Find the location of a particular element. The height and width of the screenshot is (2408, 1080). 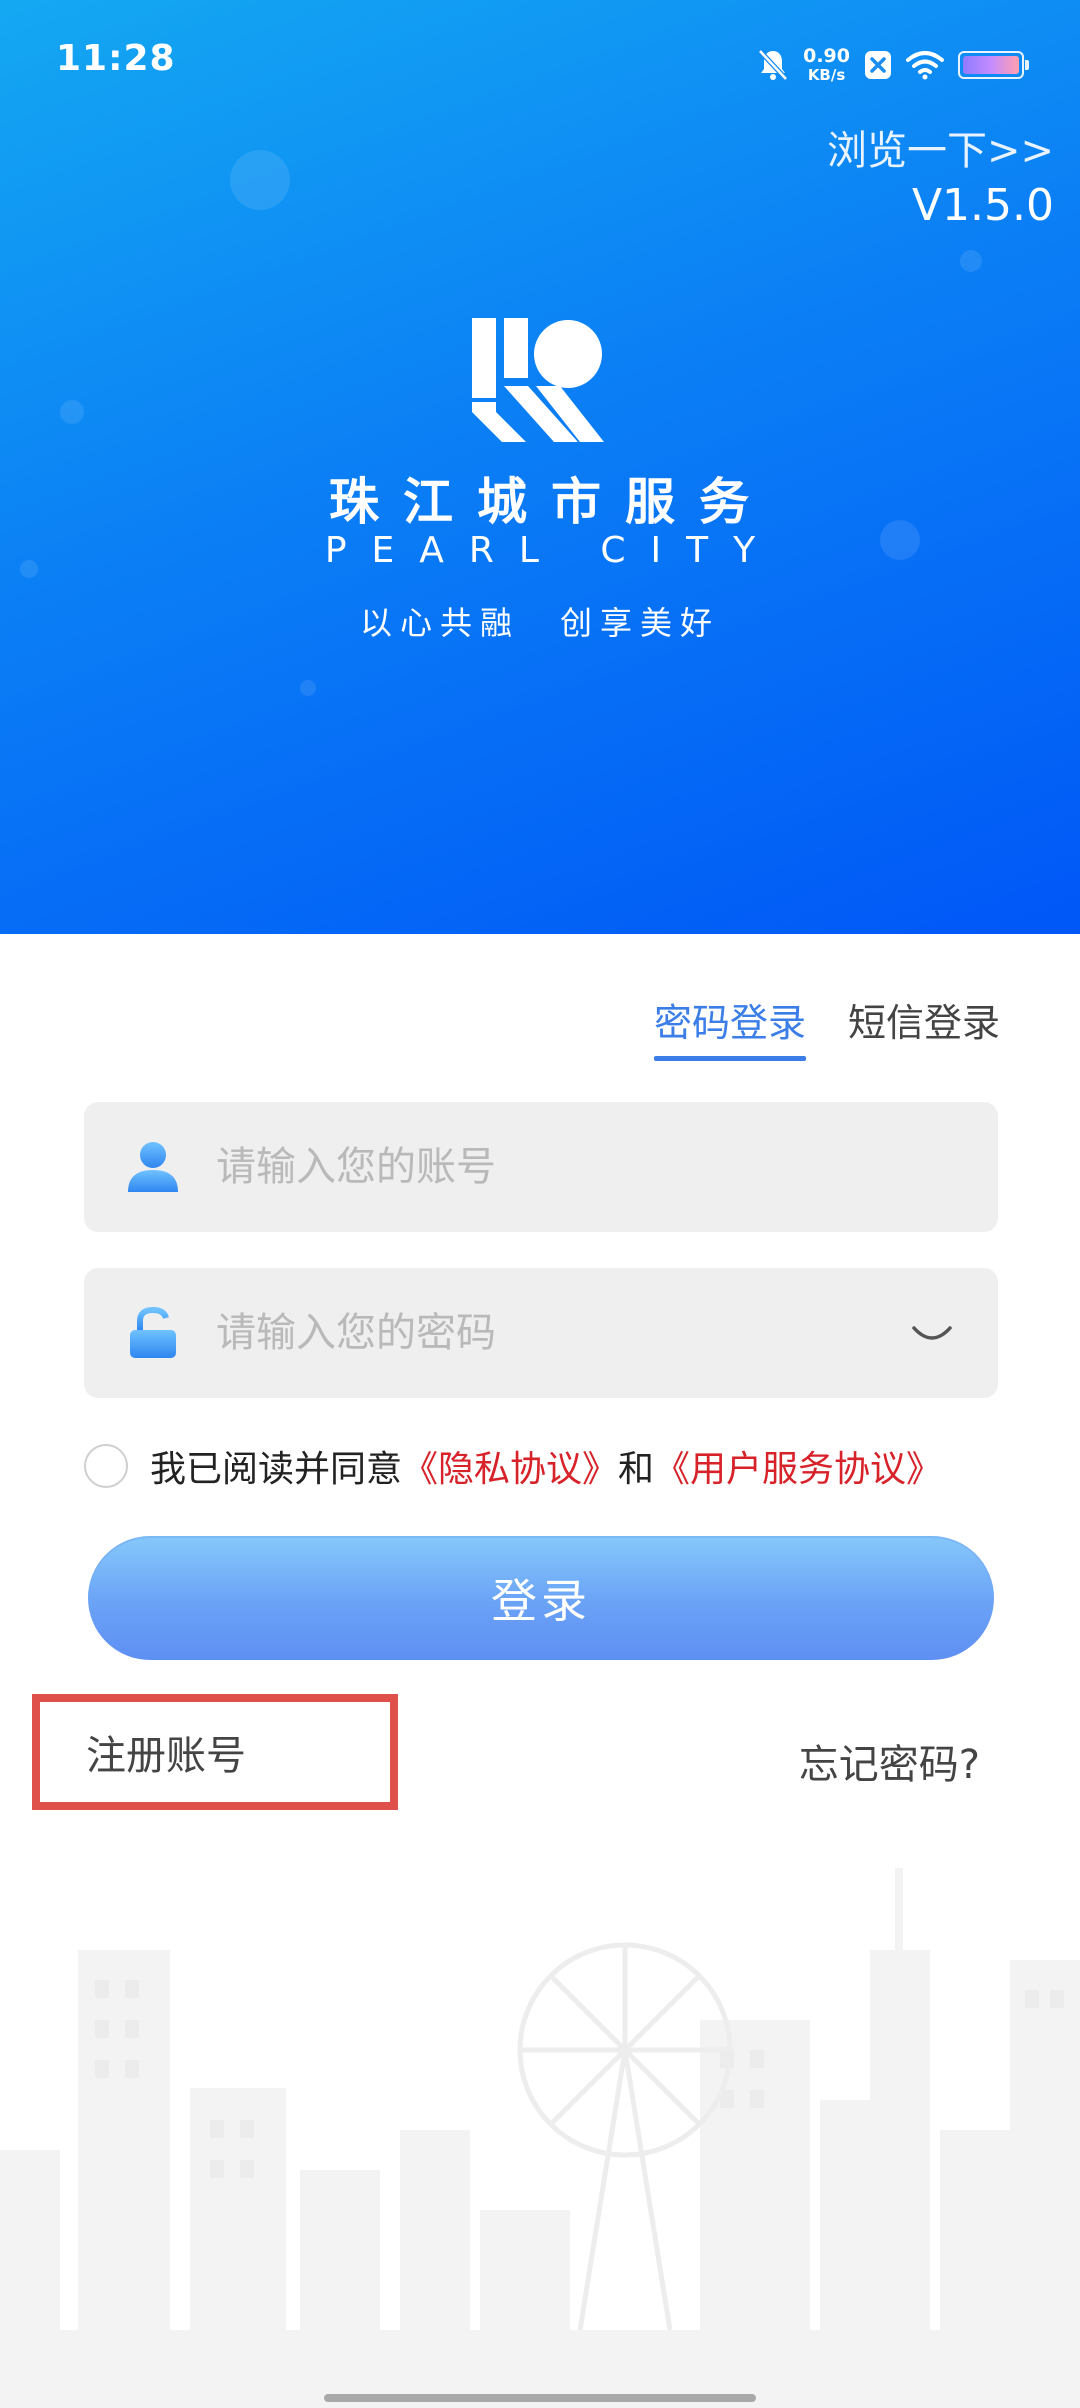

user-icon is located at coordinates (153, 1167).